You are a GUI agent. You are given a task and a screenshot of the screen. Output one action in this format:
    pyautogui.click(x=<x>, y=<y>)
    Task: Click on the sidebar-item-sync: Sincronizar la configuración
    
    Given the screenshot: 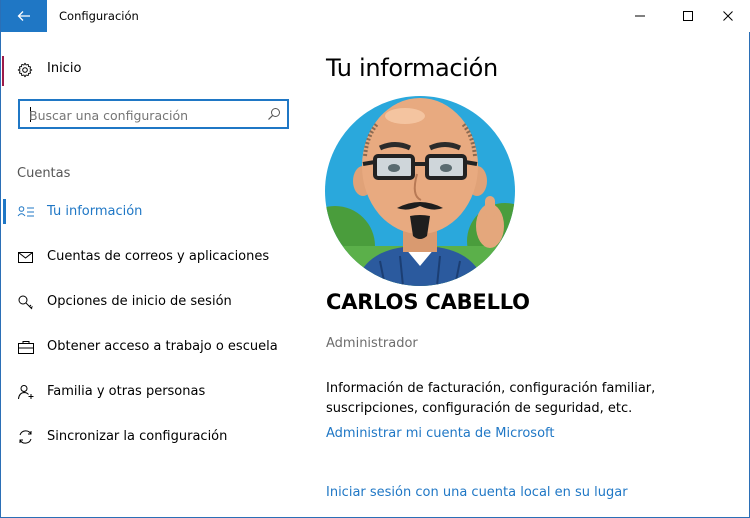 What is the action you would take?
    pyautogui.click(x=152, y=437)
    